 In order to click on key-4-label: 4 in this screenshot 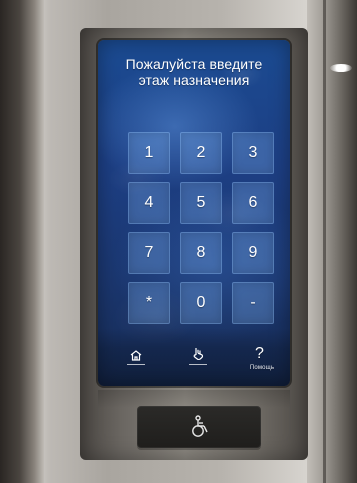, I will do `click(149, 202)`.